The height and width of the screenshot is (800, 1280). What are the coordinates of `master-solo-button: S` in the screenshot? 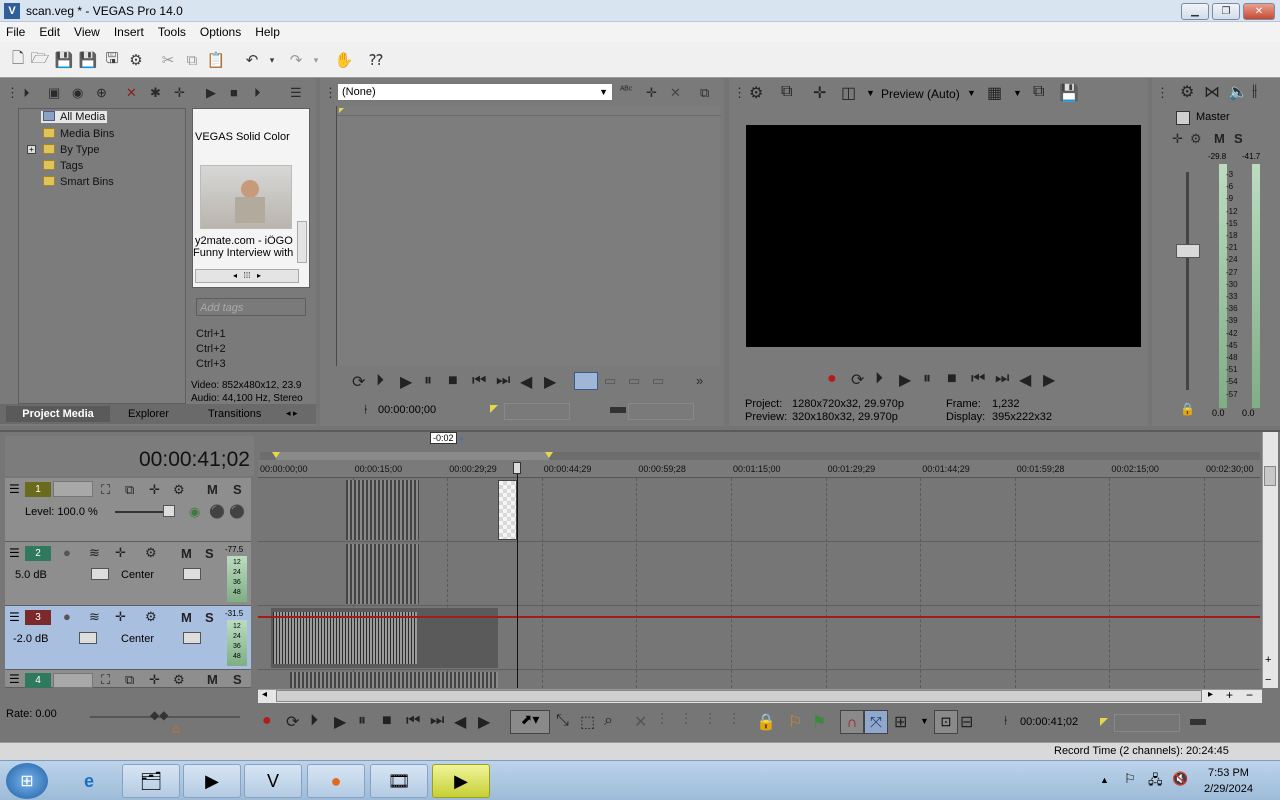 It's located at (1238, 138).